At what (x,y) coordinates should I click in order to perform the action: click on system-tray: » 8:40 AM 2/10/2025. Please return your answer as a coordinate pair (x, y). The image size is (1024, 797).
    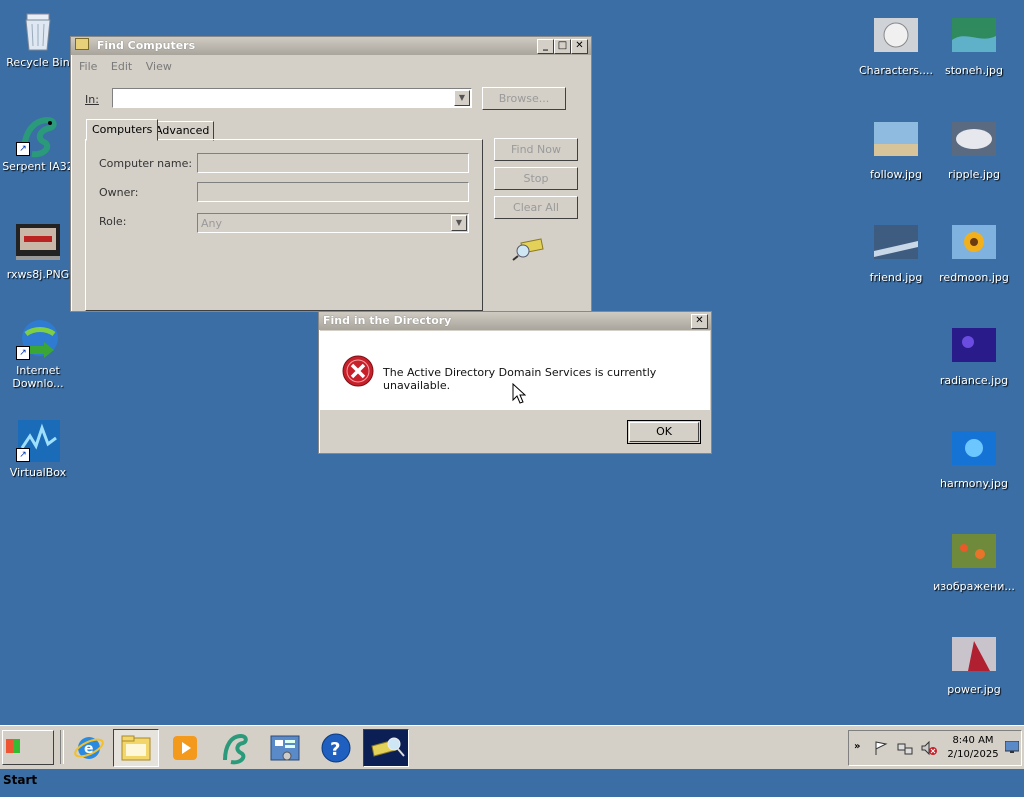
    Looking at the image, I should click on (935, 748).